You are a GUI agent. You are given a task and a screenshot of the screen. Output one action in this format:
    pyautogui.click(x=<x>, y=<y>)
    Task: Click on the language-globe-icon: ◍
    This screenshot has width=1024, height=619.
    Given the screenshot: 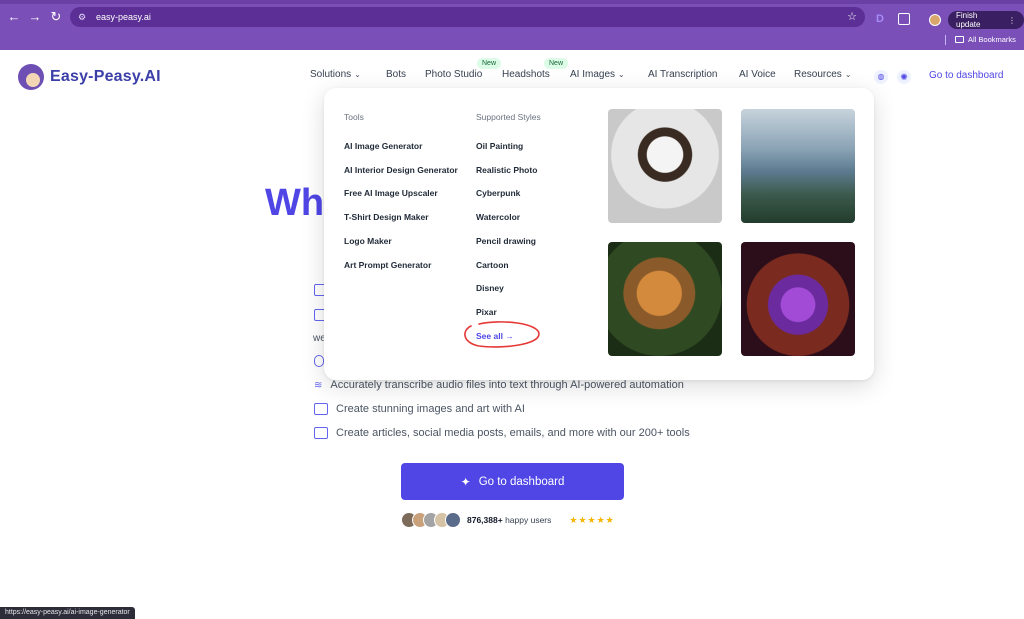 What is the action you would take?
    pyautogui.click(x=881, y=77)
    